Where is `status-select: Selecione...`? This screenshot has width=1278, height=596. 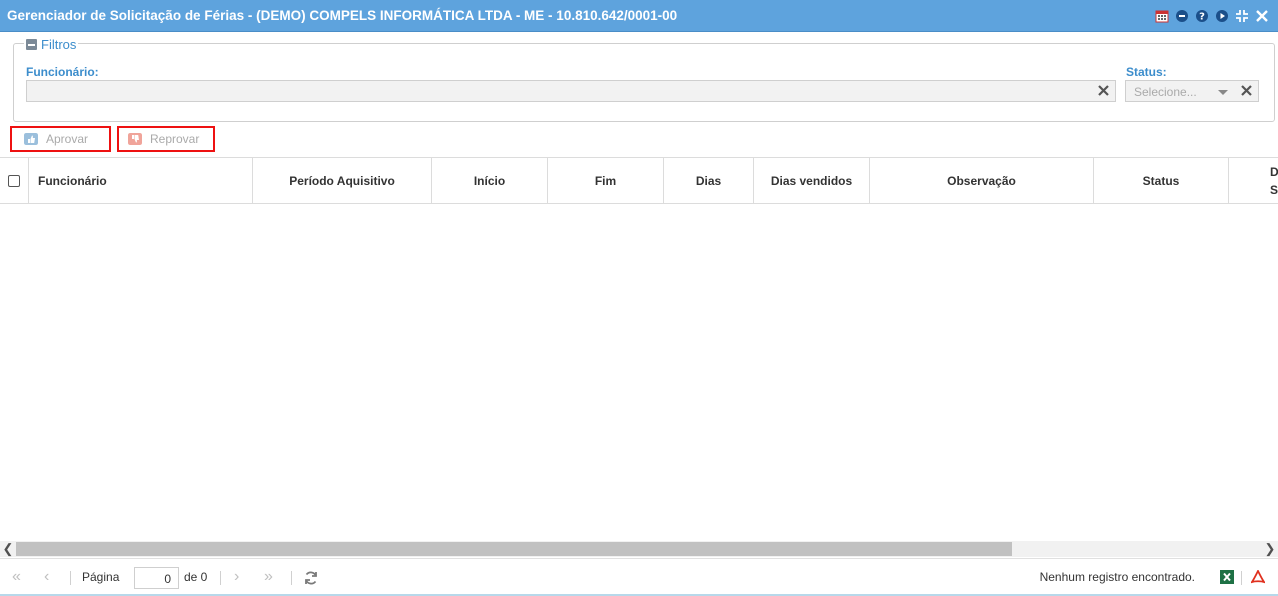 status-select: Selecione... is located at coordinates (1192, 91).